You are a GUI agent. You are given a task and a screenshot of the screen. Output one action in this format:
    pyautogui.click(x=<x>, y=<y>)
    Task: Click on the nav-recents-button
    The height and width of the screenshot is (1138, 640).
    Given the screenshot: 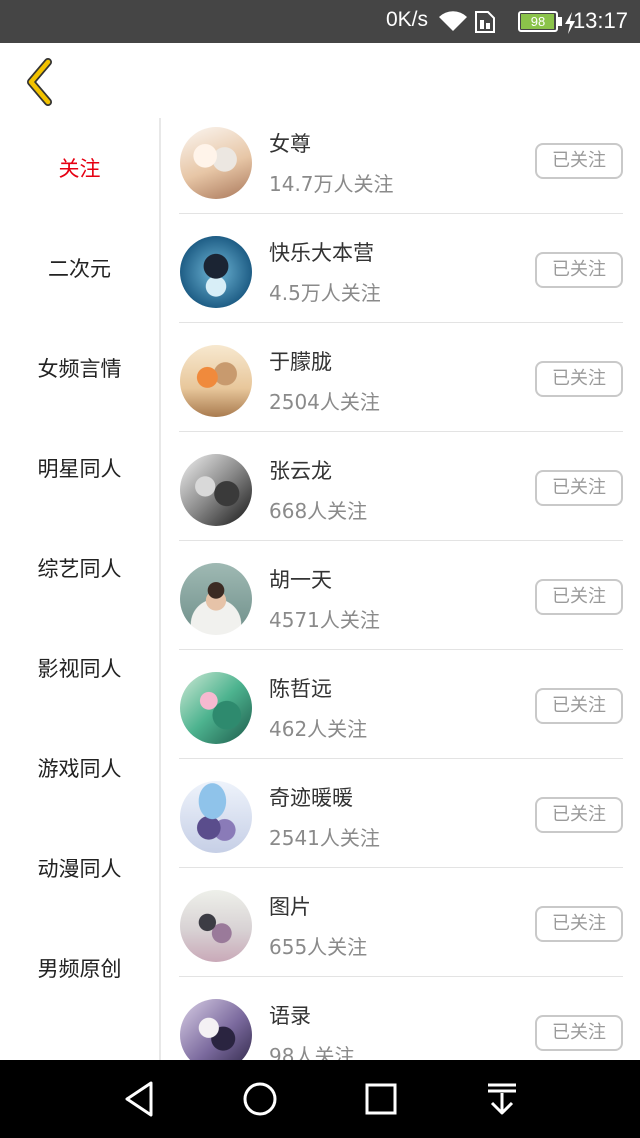 What is the action you would take?
    pyautogui.click(x=381, y=1099)
    